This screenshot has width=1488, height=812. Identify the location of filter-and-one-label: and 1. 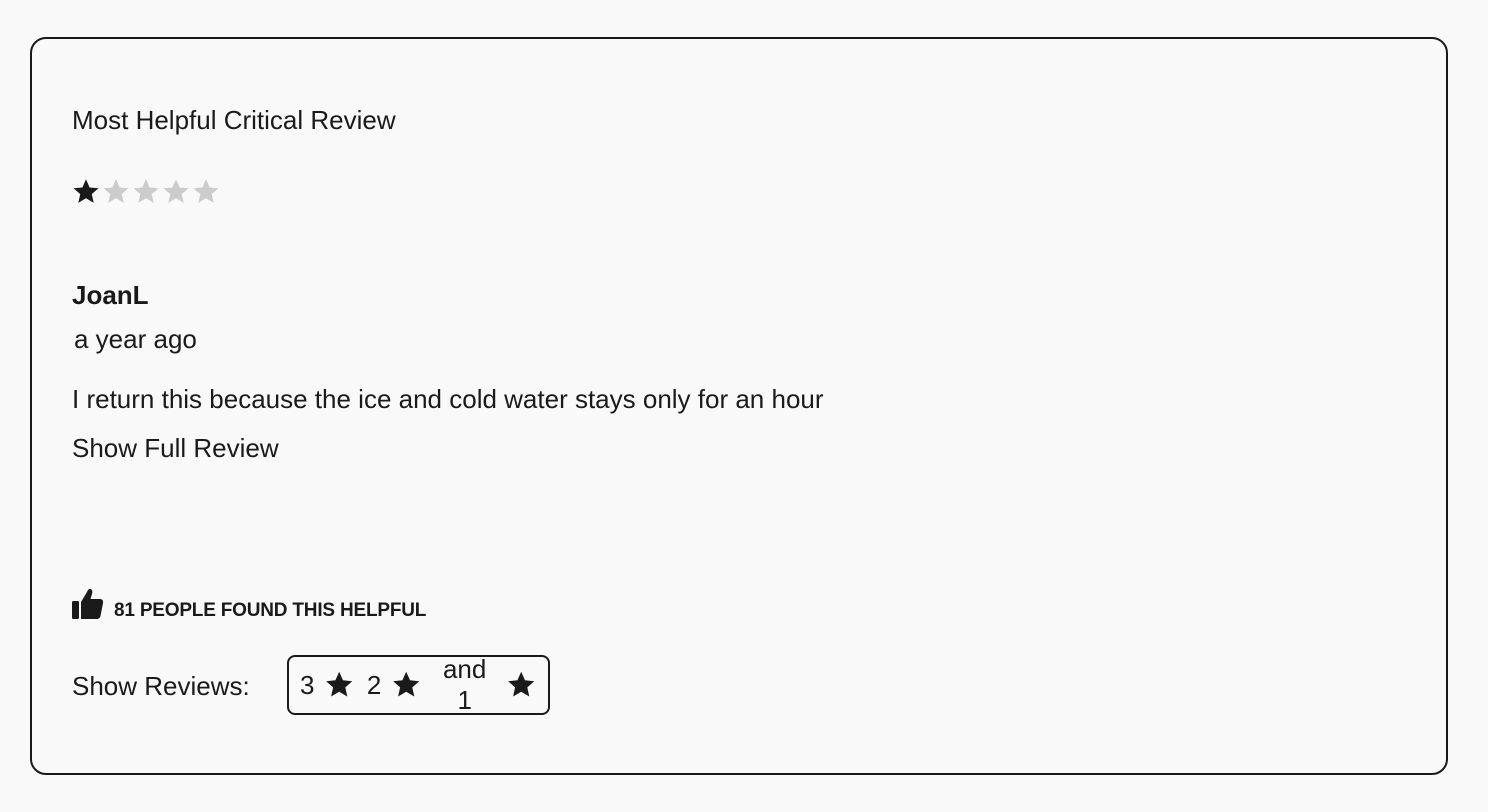
(464, 684).